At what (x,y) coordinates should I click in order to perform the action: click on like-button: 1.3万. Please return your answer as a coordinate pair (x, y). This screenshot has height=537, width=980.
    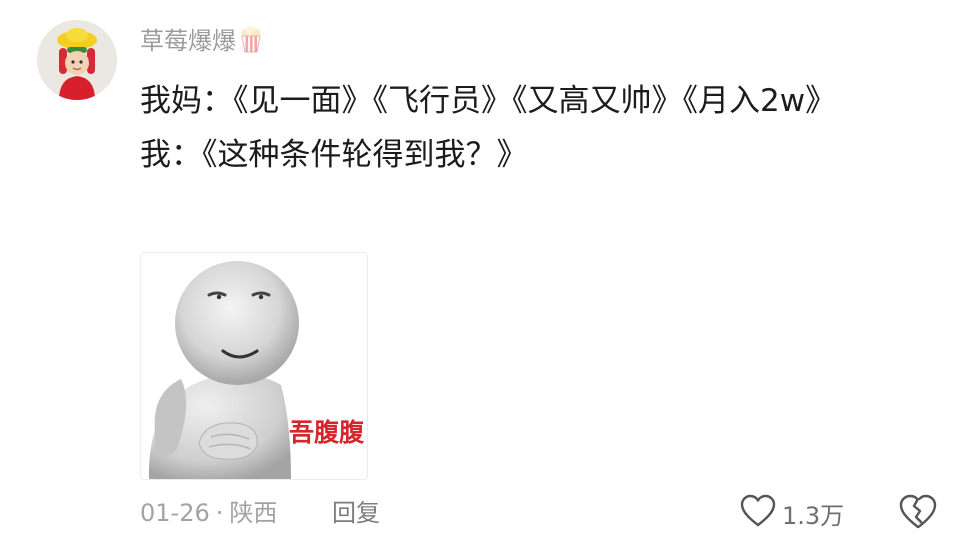
    Looking at the image, I should click on (792, 513).